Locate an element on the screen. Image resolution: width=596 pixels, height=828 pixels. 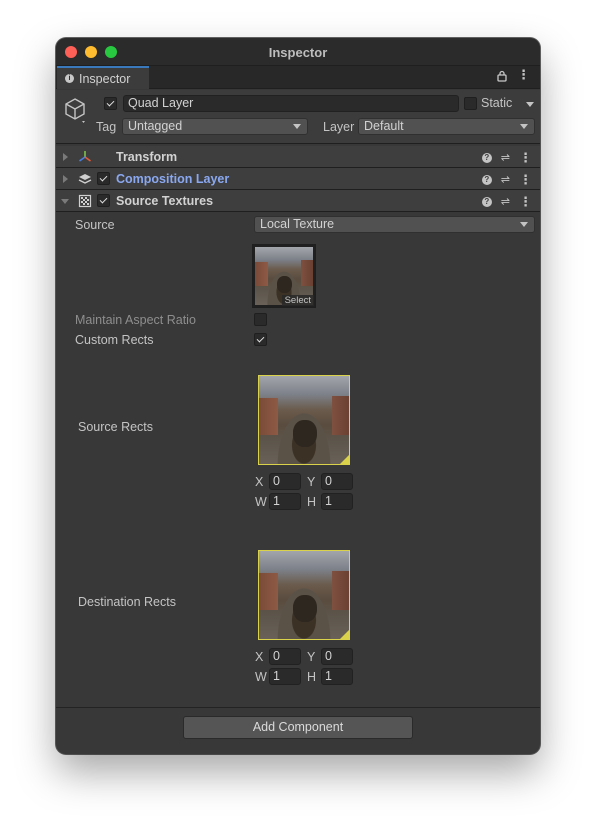
component-title: Composition Layer is located at coordinates (173, 179).